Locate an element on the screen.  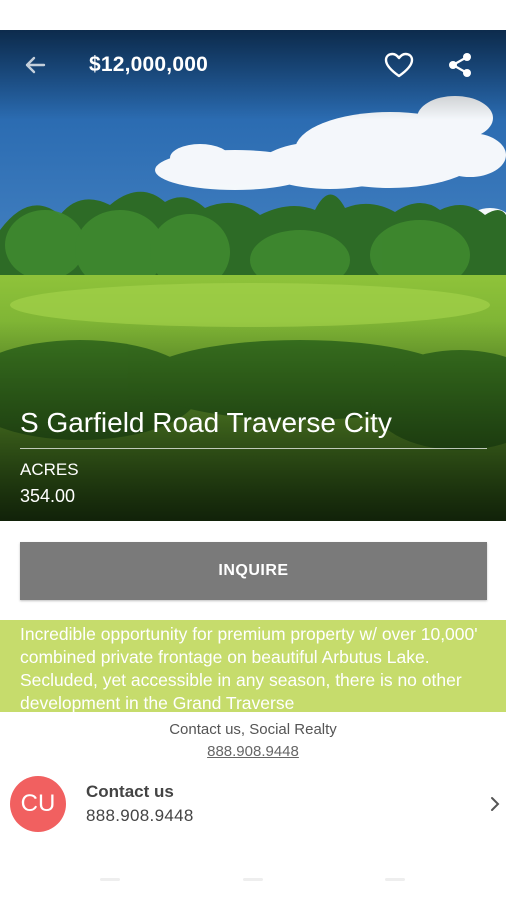
contact-phone-link-wrap: 888.908.9448 is located at coordinates (253, 752).